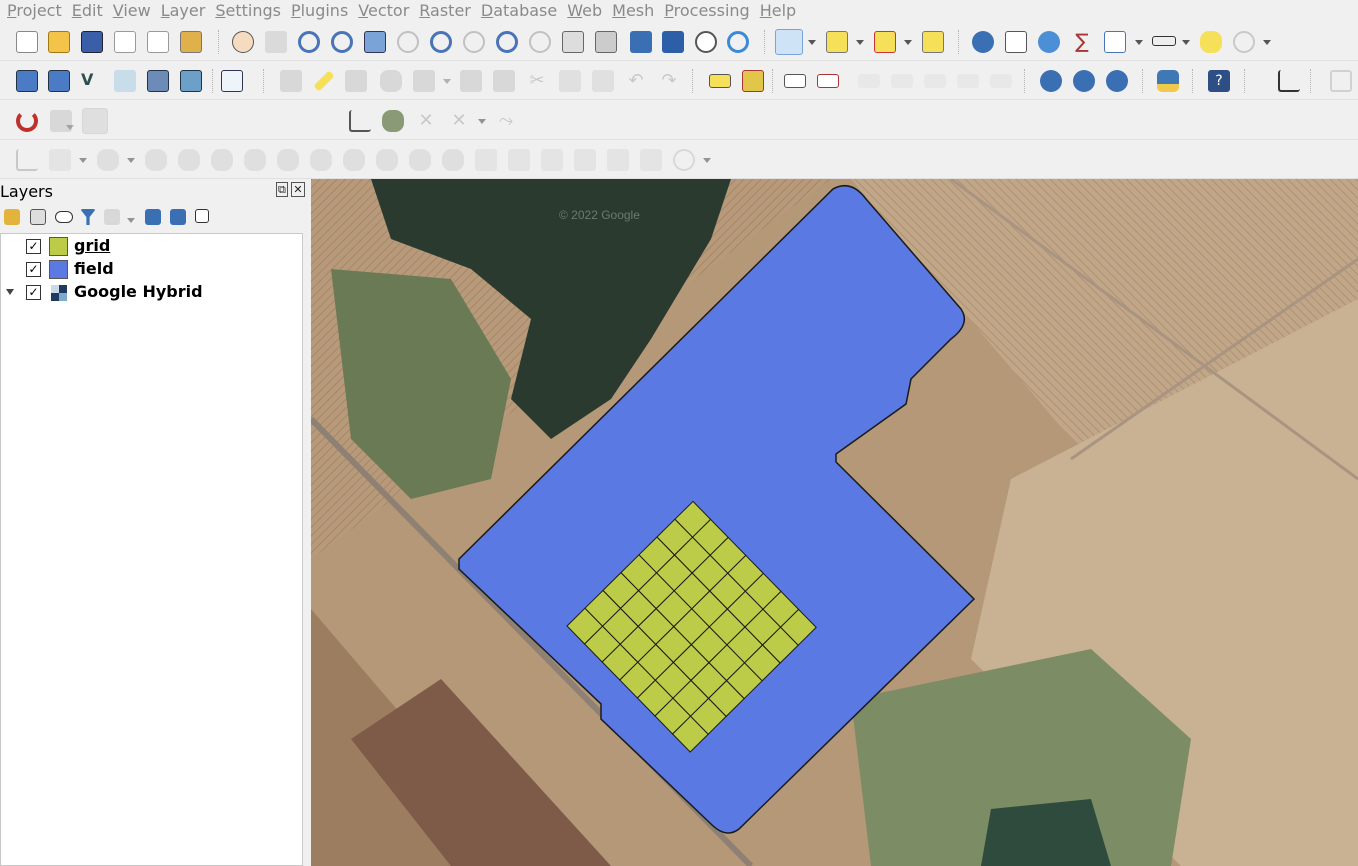  What do you see at coordinates (1341, 81) in the screenshot?
I see `more-tools-icon` at bounding box center [1341, 81].